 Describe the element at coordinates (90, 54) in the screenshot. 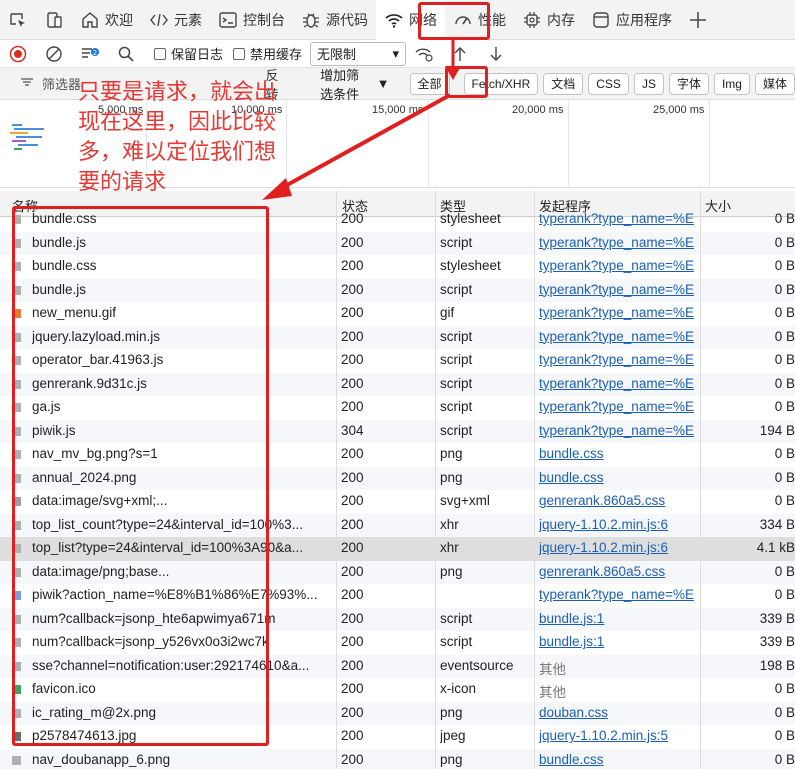

I see `filter-settings-icon: 2` at that location.